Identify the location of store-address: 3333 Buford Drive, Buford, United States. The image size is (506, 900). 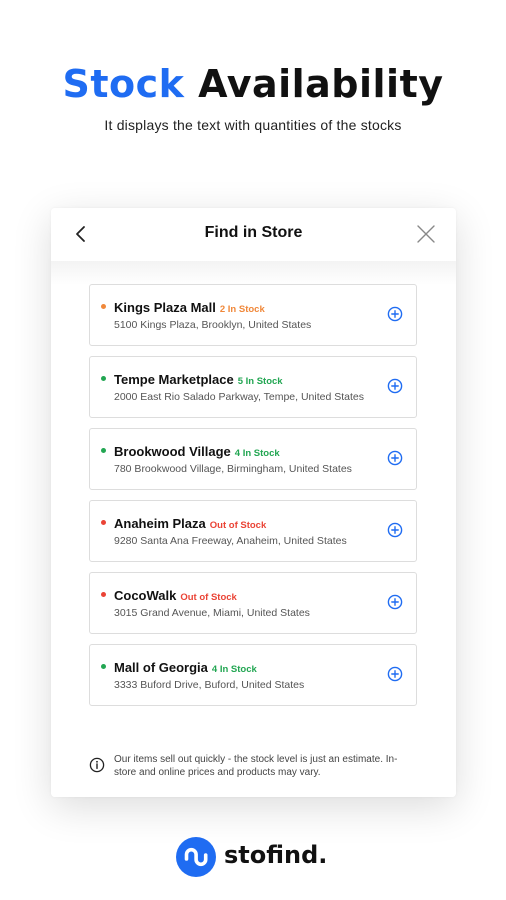
(209, 685).